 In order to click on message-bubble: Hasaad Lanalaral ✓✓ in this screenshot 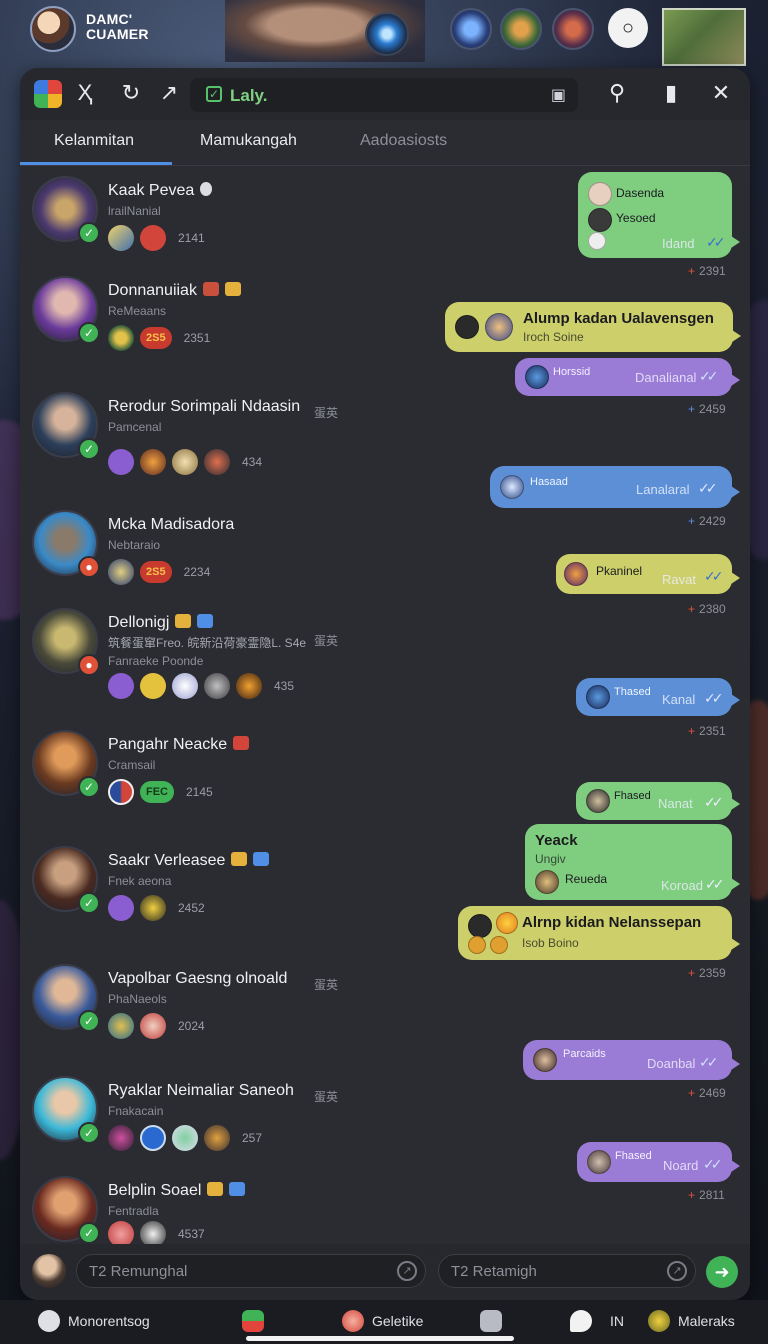, I will do `click(615, 487)`.